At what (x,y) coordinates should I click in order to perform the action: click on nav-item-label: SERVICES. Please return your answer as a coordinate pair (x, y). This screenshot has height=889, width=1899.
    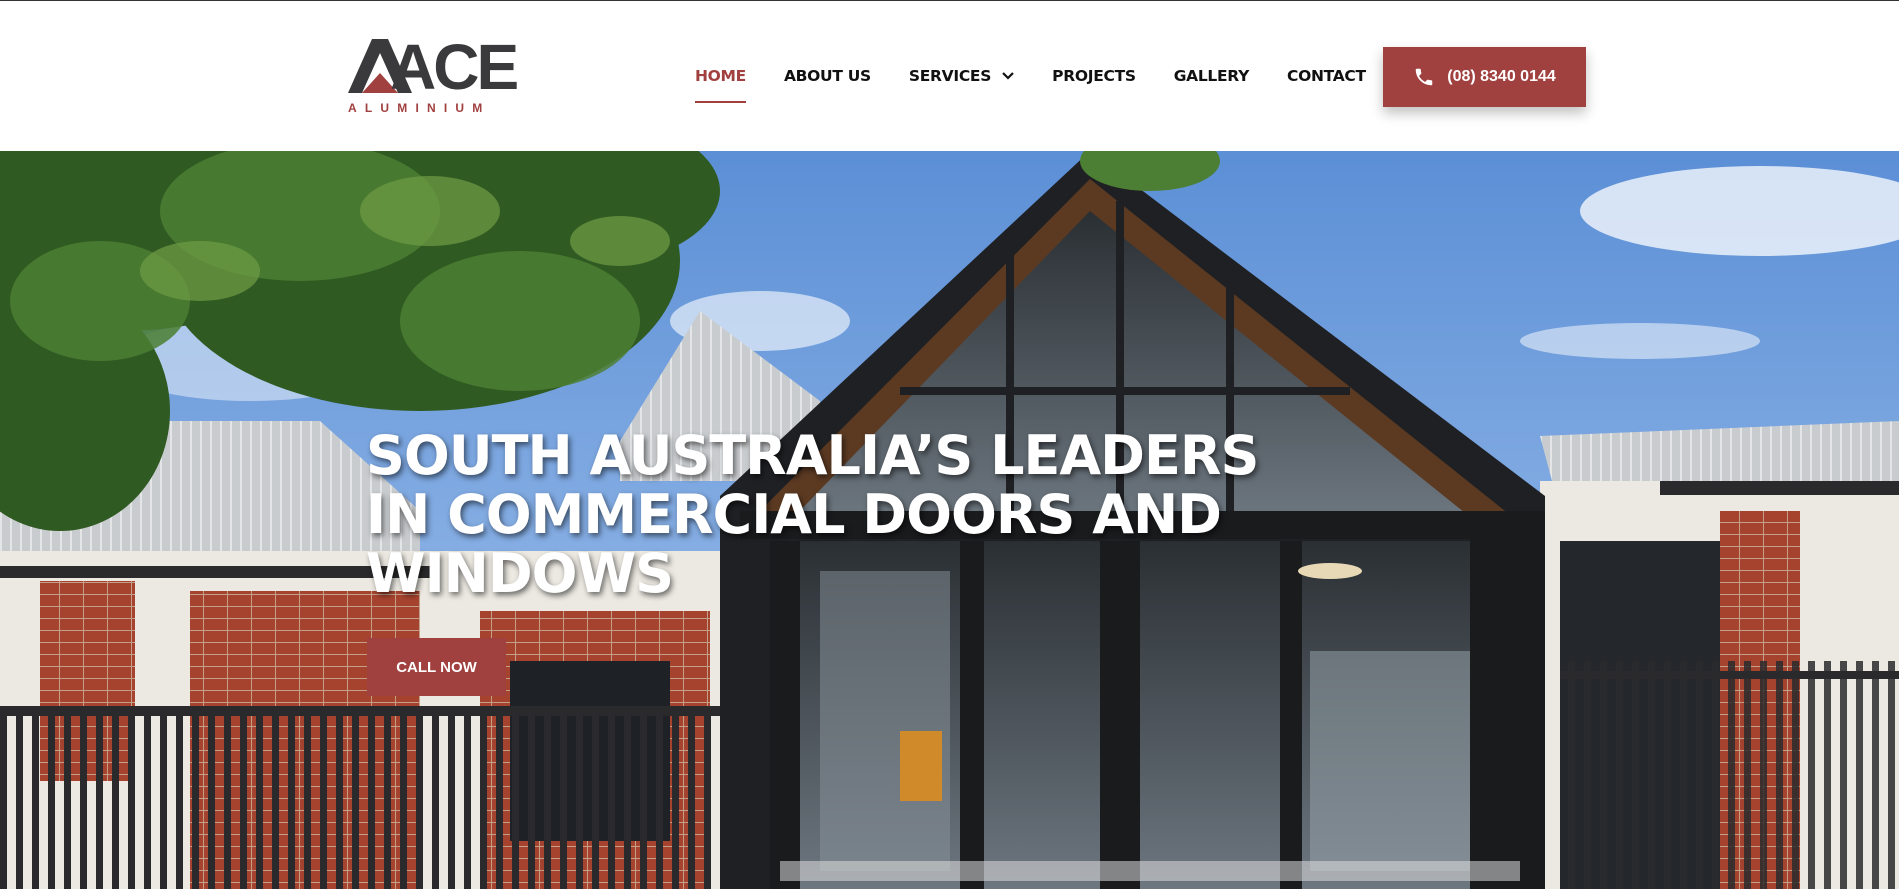
    Looking at the image, I should click on (950, 76).